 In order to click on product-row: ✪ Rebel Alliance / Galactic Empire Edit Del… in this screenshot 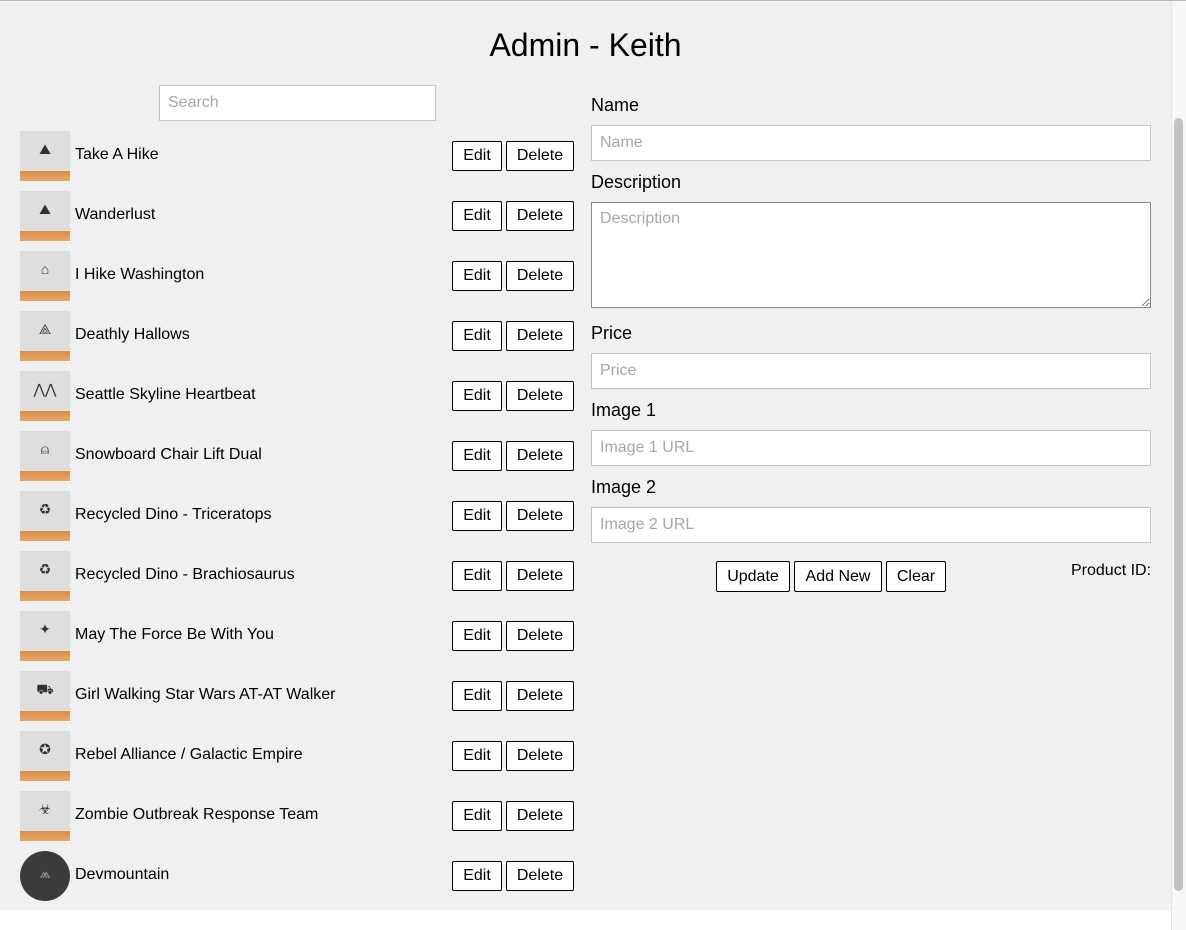, I will do `click(300, 761)`.